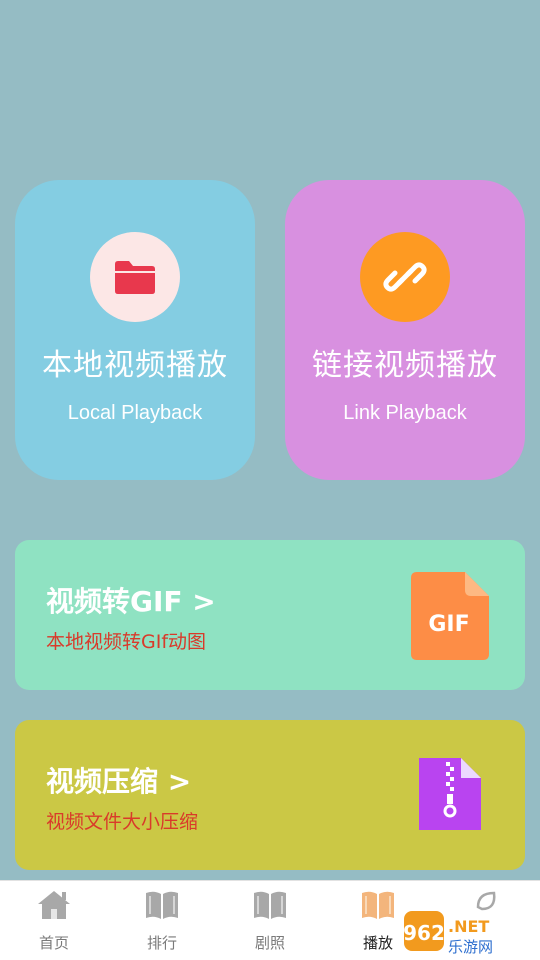 The width and height of the screenshot is (540, 960). What do you see at coordinates (470, 947) in the screenshot?
I see `watermark-text: 乐游网` at bounding box center [470, 947].